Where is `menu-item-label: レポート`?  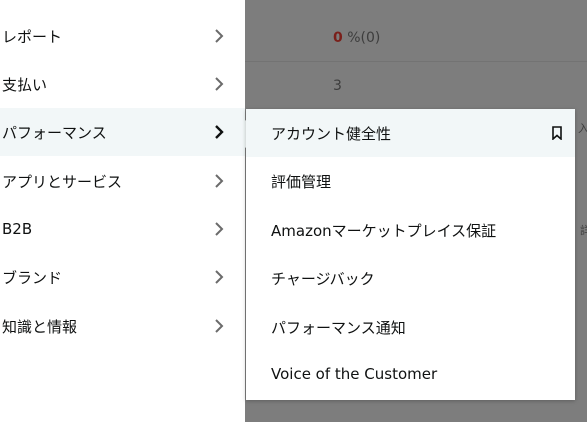
menu-item-label: レポート is located at coordinates (32, 36).